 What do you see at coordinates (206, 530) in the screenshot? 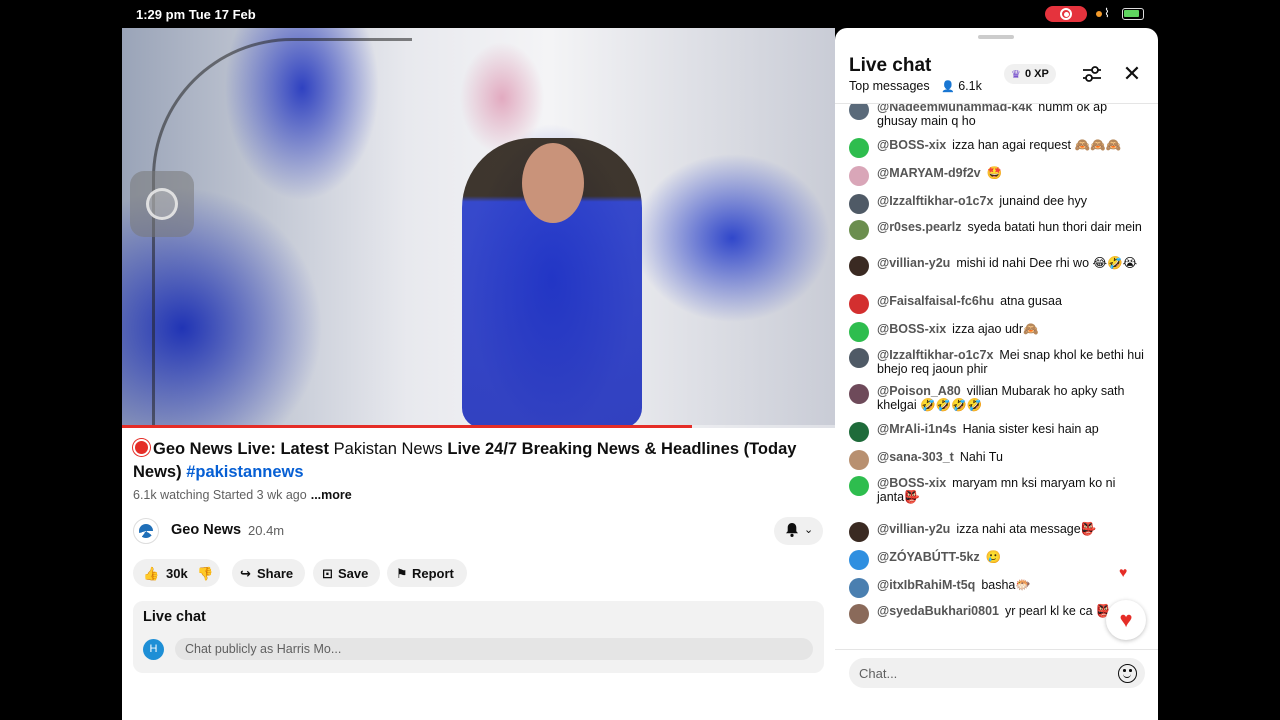
I see `channel-name: Geo News` at bounding box center [206, 530].